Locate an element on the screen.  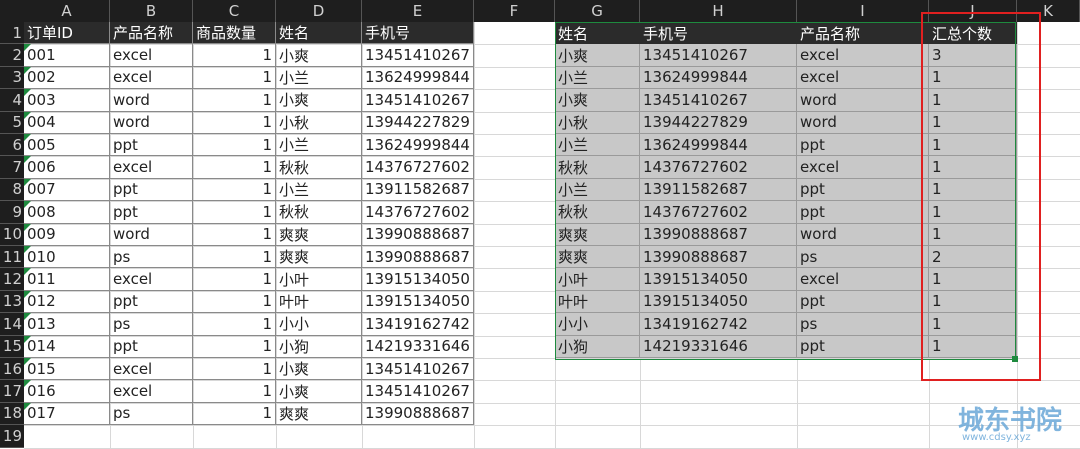
row-header-4: 4 is located at coordinates (12, 100).